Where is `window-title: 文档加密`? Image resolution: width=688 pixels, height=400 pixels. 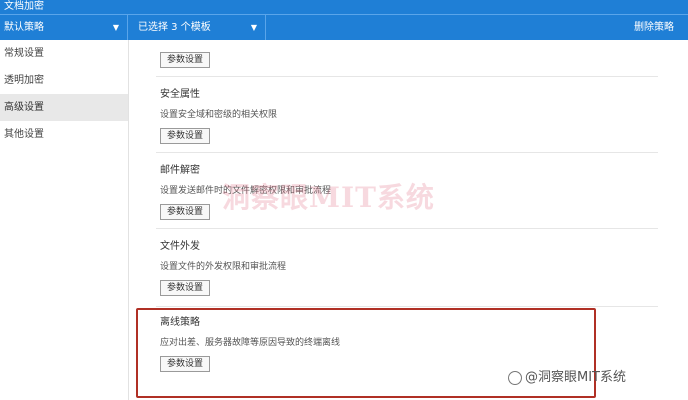
window-title: 文档加密 is located at coordinates (344, 7).